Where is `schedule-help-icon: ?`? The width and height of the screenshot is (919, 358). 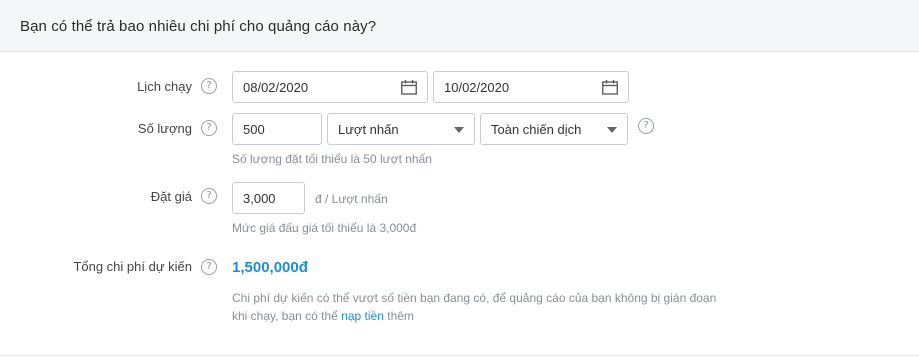 schedule-help-icon: ? is located at coordinates (209, 86).